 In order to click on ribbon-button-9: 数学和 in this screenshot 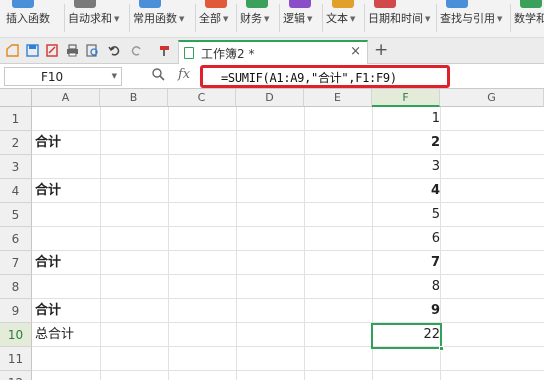, I will do `click(529, 19)`.